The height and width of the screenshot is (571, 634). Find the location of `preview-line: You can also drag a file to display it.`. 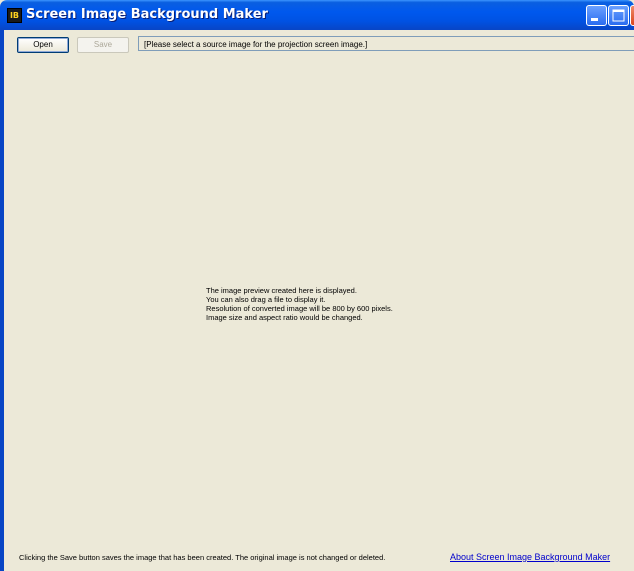

preview-line: You can also drag a file to display it. is located at coordinates (266, 299).